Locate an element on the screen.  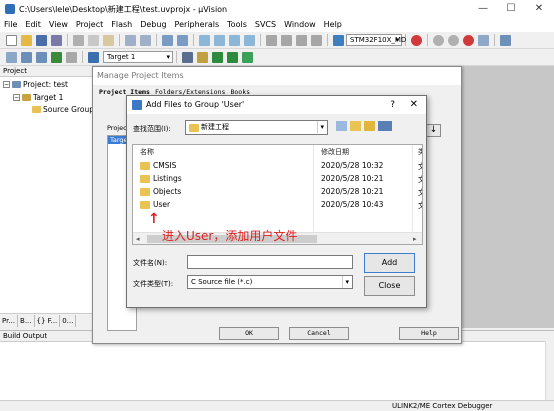
manage-rte-icon is located at coordinates (217, 57).